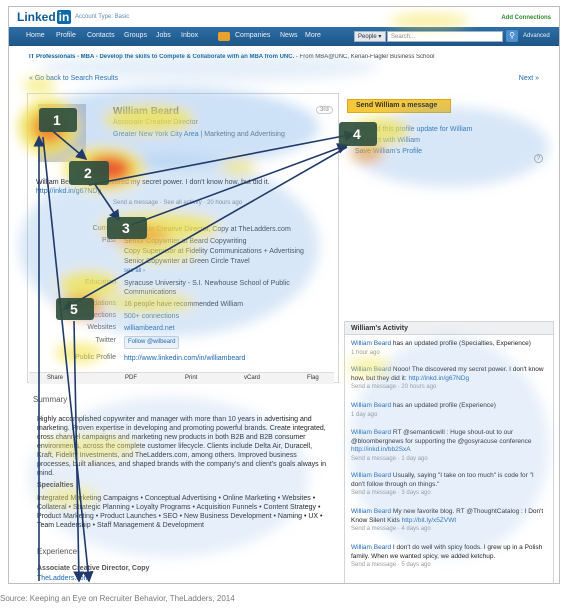 The image size is (568, 612). Describe the element at coordinates (135, 35) in the screenshot. I see `nav-groups: Groups` at that location.